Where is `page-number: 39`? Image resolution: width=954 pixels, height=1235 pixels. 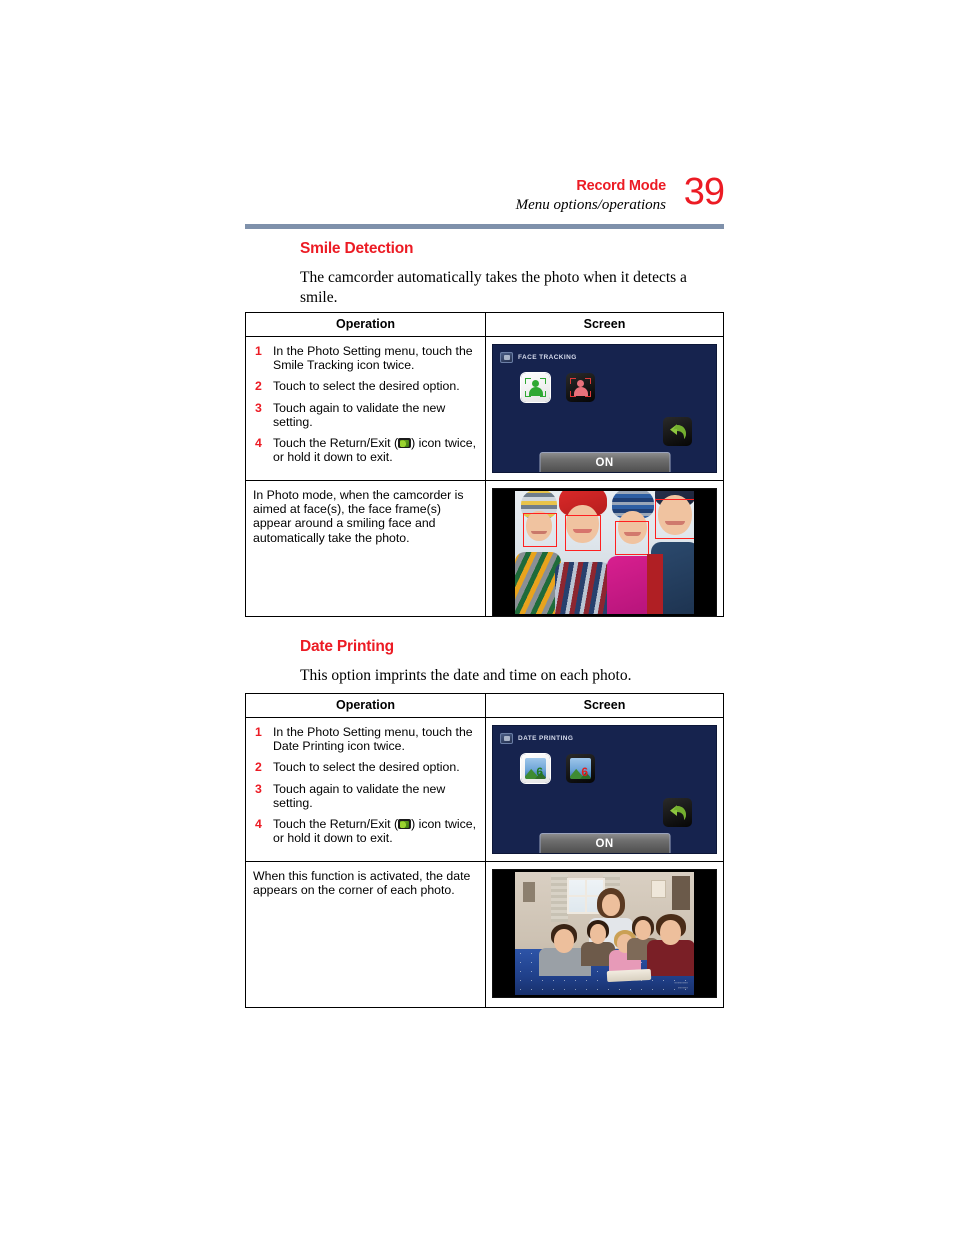 page-number: 39 is located at coordinates (704, 192).